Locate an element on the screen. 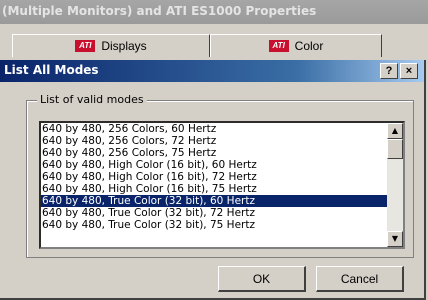 Image resolution: width=428 pixels, height=300 pixels. scroll-up-icon: ▲ is located at coordinates (395, 131).